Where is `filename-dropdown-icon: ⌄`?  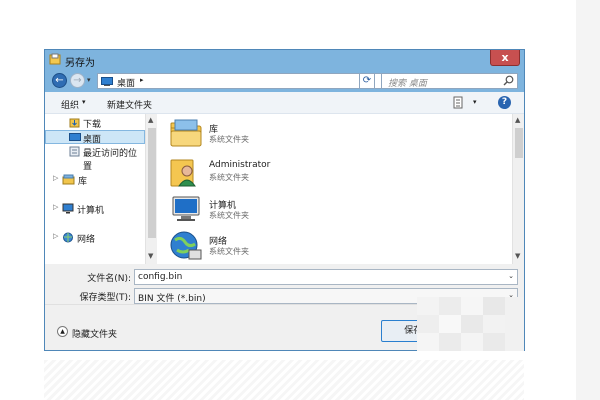
filename-dropdown-icon: ⌄ is located at coordinates (511, 276).